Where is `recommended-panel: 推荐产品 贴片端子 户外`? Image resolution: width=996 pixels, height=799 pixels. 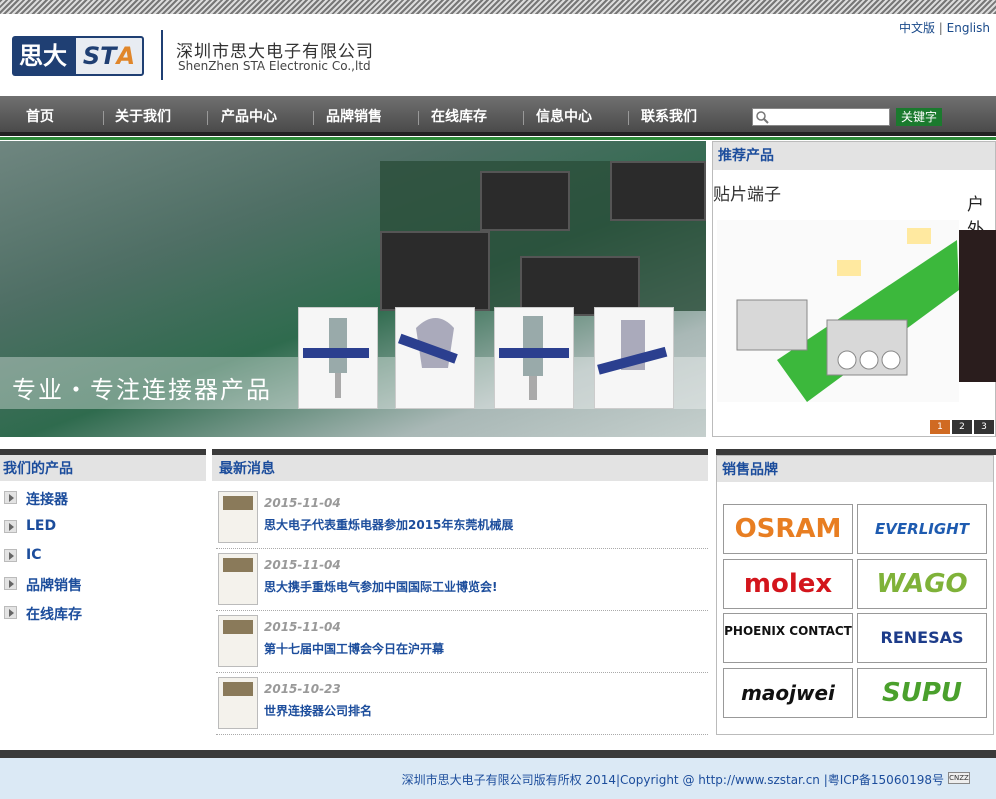
recommended-panel: 推荐产品 贴片端子 户外 is located at coordinates (854, 289).